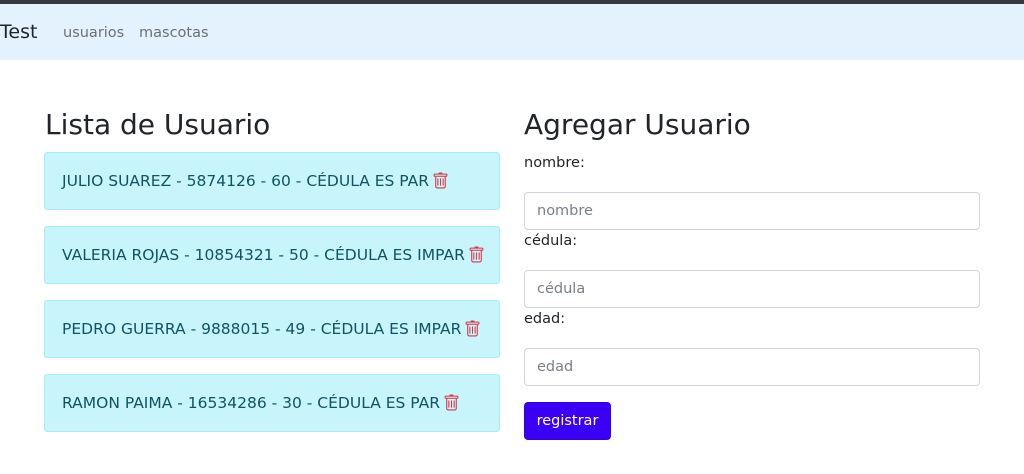  Describe the element at coordinates (512, 32) in the screenshot. I see `navbar: Test usuarios mascotas` at that location.